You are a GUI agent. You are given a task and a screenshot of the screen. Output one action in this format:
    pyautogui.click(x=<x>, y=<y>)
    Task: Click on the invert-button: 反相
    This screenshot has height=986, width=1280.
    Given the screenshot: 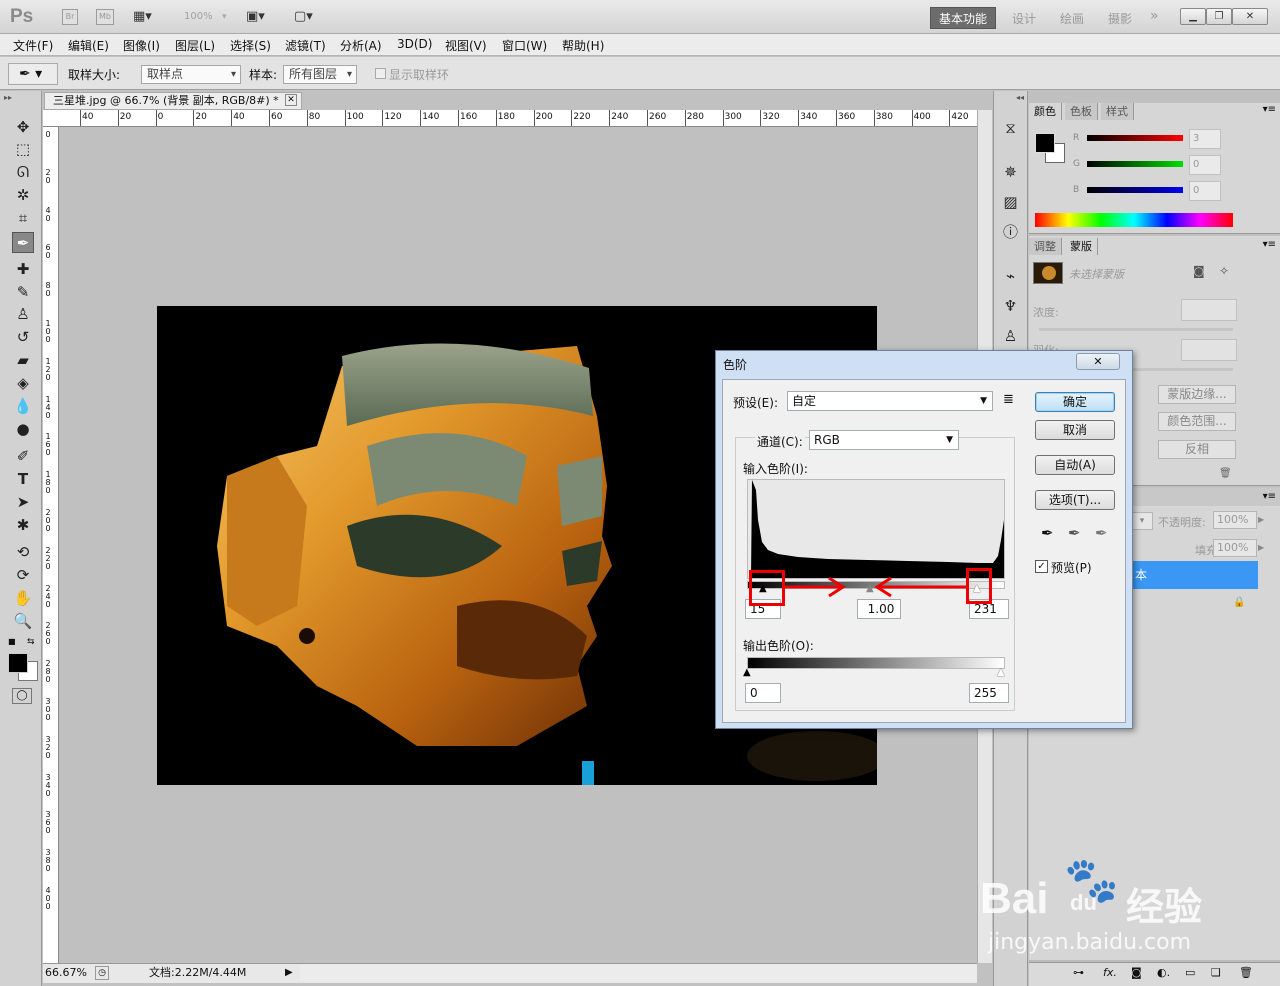 What is the action you would take?
    pyautogui.click(x=1197, y=449)
    